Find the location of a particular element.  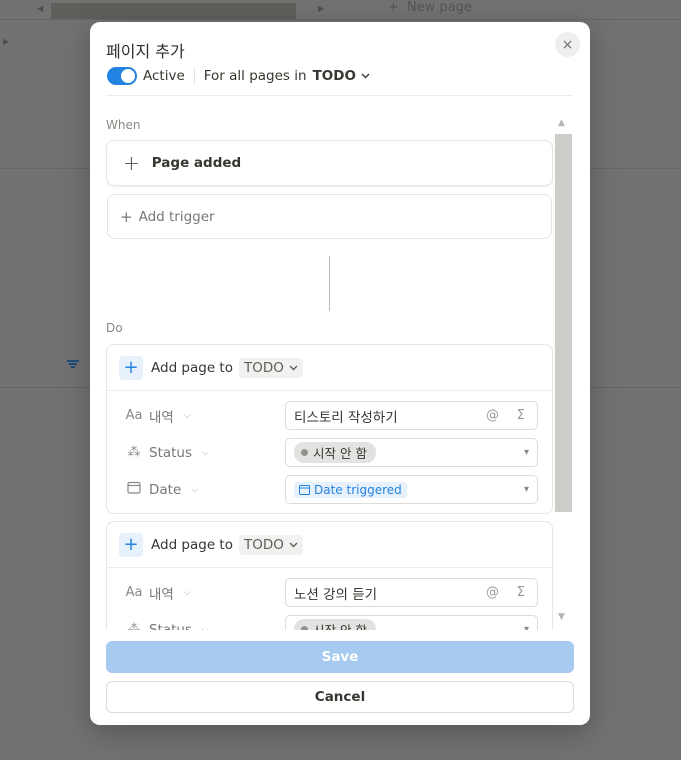

save-button: Save is located at coordinates (340, 657).